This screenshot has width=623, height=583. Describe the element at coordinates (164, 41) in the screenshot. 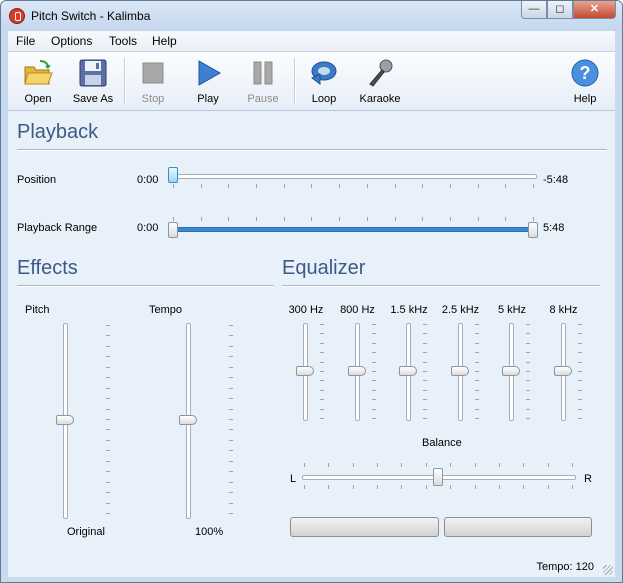

I see `menu-help: Help` at that location.